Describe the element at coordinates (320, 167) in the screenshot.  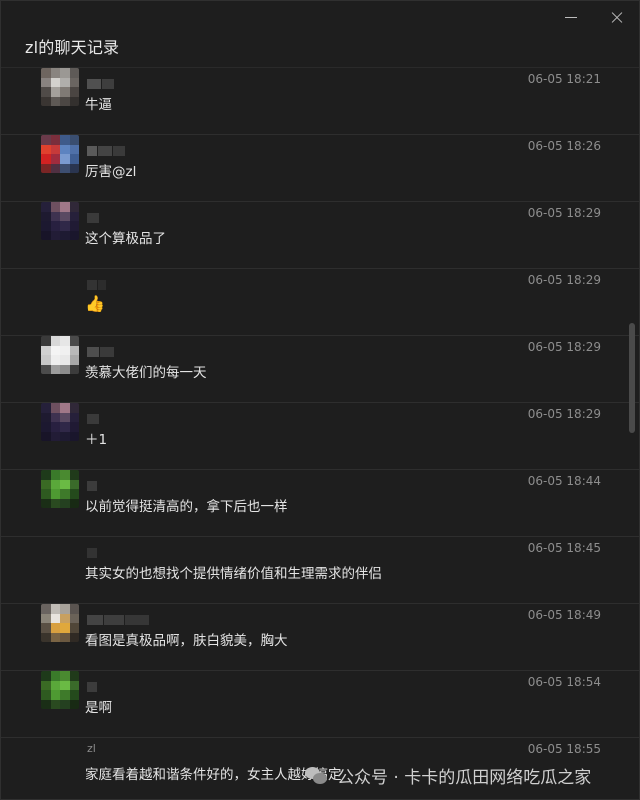
I see `message-item: 06-05 18:26 厉害@zl` at that location.